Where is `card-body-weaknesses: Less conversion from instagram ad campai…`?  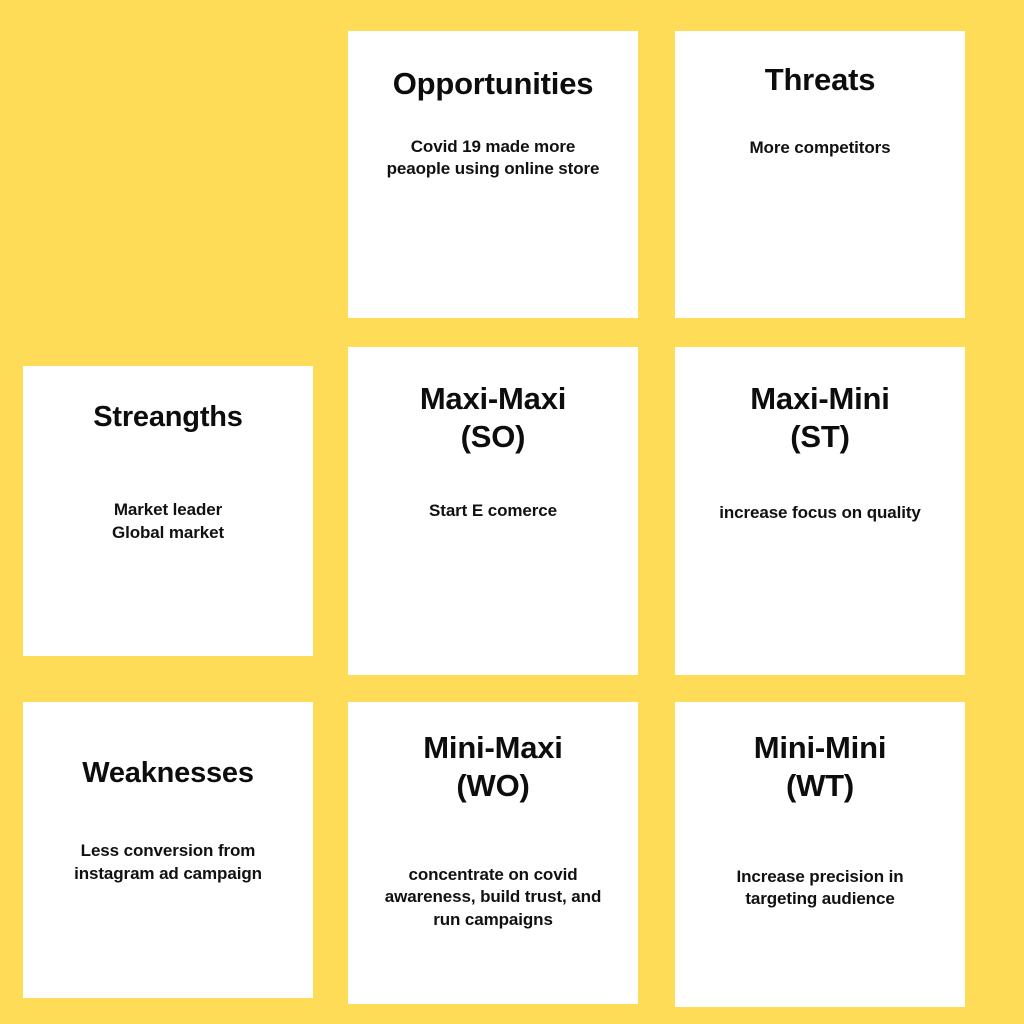
card-body-weaknesses: Less conversion from instagram ad campai… is located at coordinates (168, 862).